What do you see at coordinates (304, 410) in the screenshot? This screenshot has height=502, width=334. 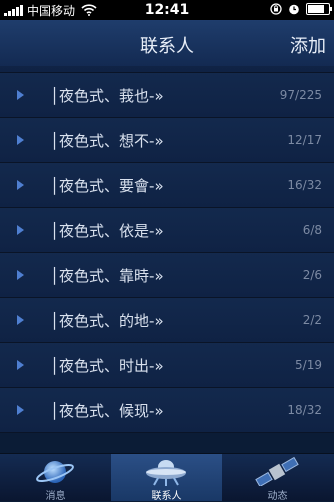 I see `online-count: 18/32` at bounding box center [304, 410].